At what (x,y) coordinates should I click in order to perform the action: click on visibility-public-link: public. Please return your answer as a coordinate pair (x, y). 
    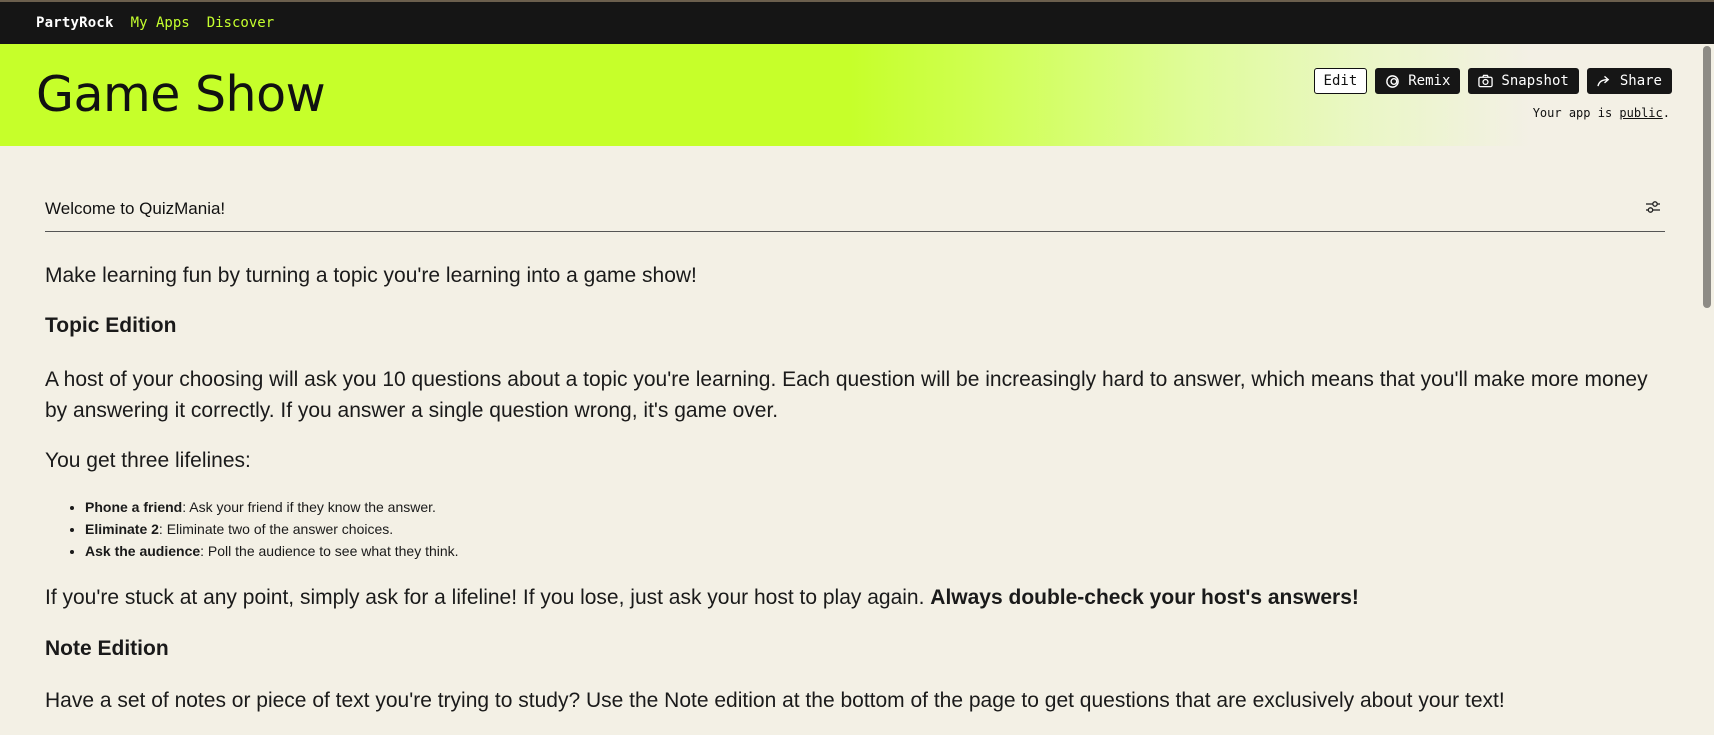
    Looking at the image, I should click on (1640, 113).